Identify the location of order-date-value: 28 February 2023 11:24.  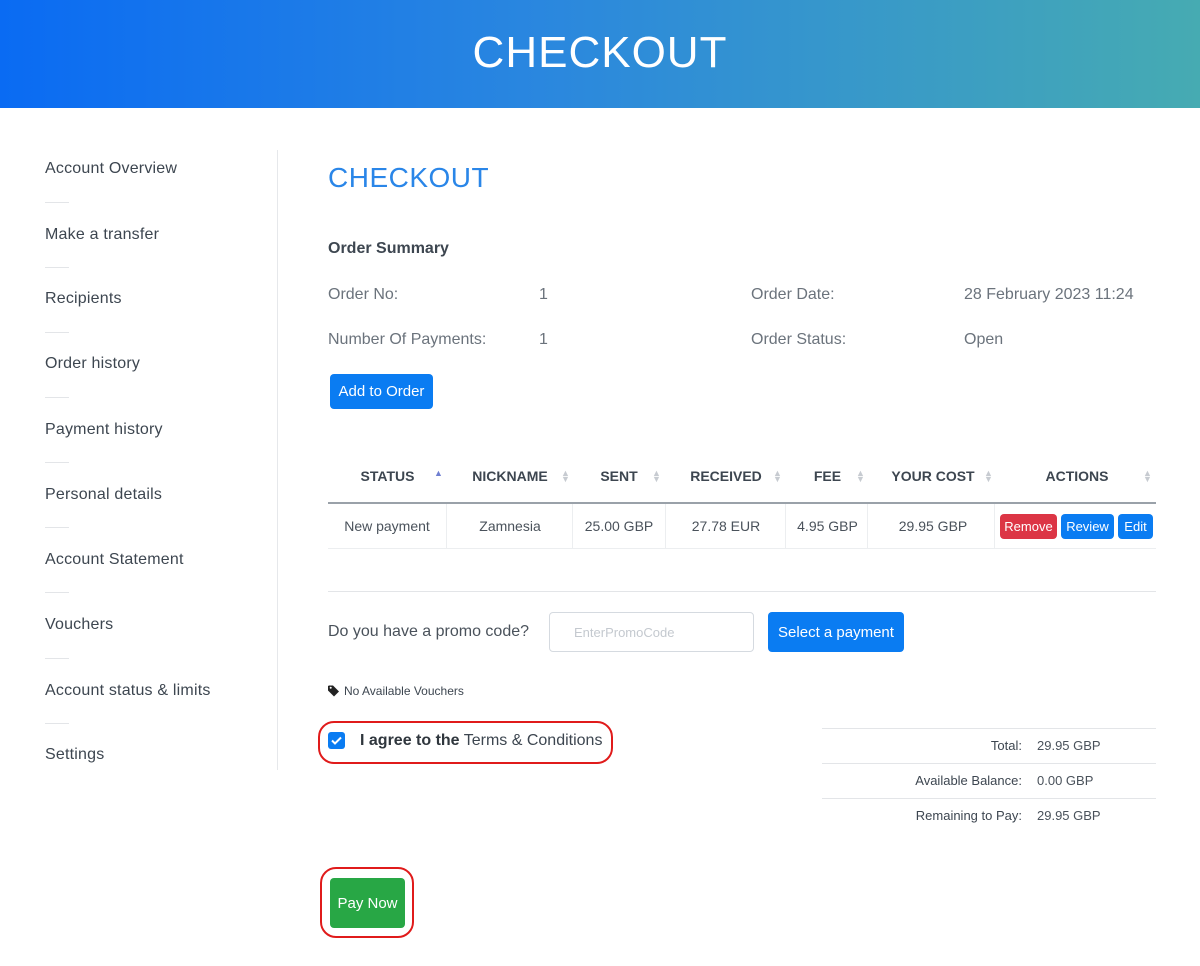
(1049, 294).